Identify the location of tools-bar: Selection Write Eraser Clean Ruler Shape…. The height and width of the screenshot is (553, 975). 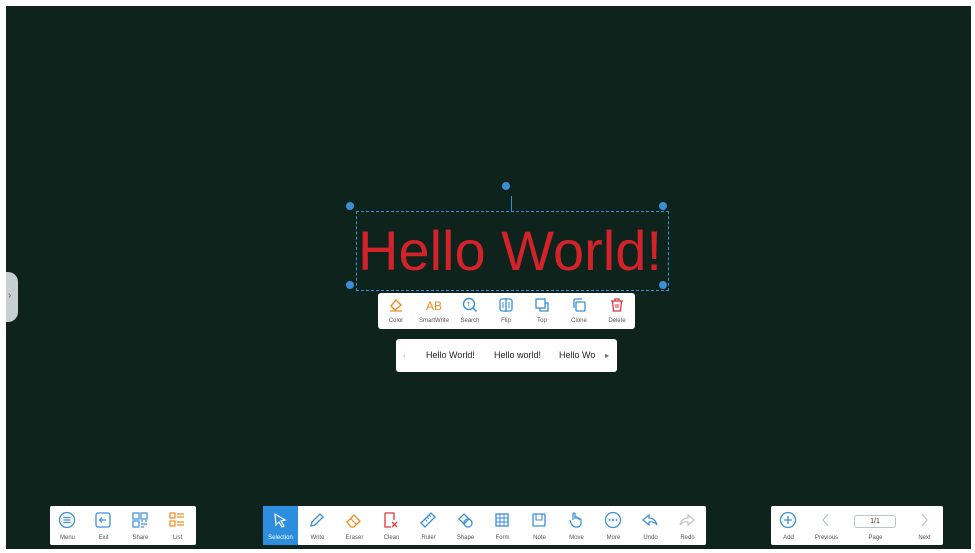
(484, 525).